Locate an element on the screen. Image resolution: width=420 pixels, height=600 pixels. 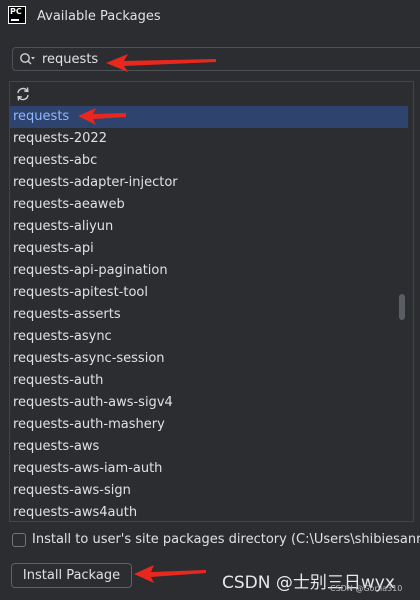
pycharm-logo-icon: PC is located at coordinates (17, 15).